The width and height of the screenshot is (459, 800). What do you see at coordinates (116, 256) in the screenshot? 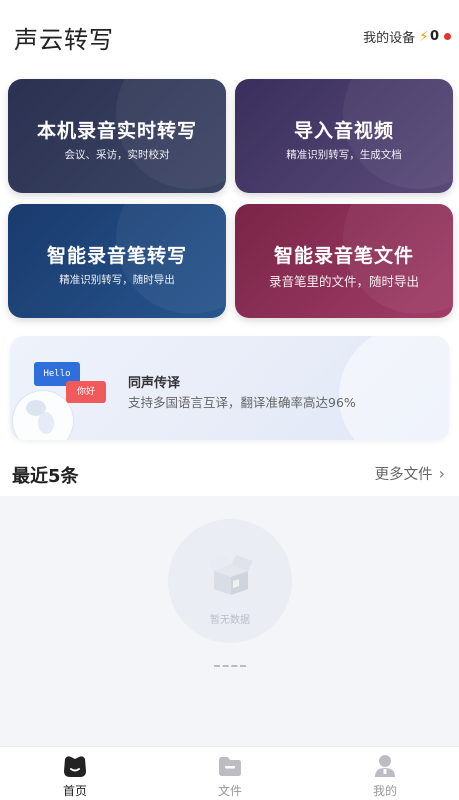
I see `card-title: 智能录音笔转写` at bounding box center [116, 256].